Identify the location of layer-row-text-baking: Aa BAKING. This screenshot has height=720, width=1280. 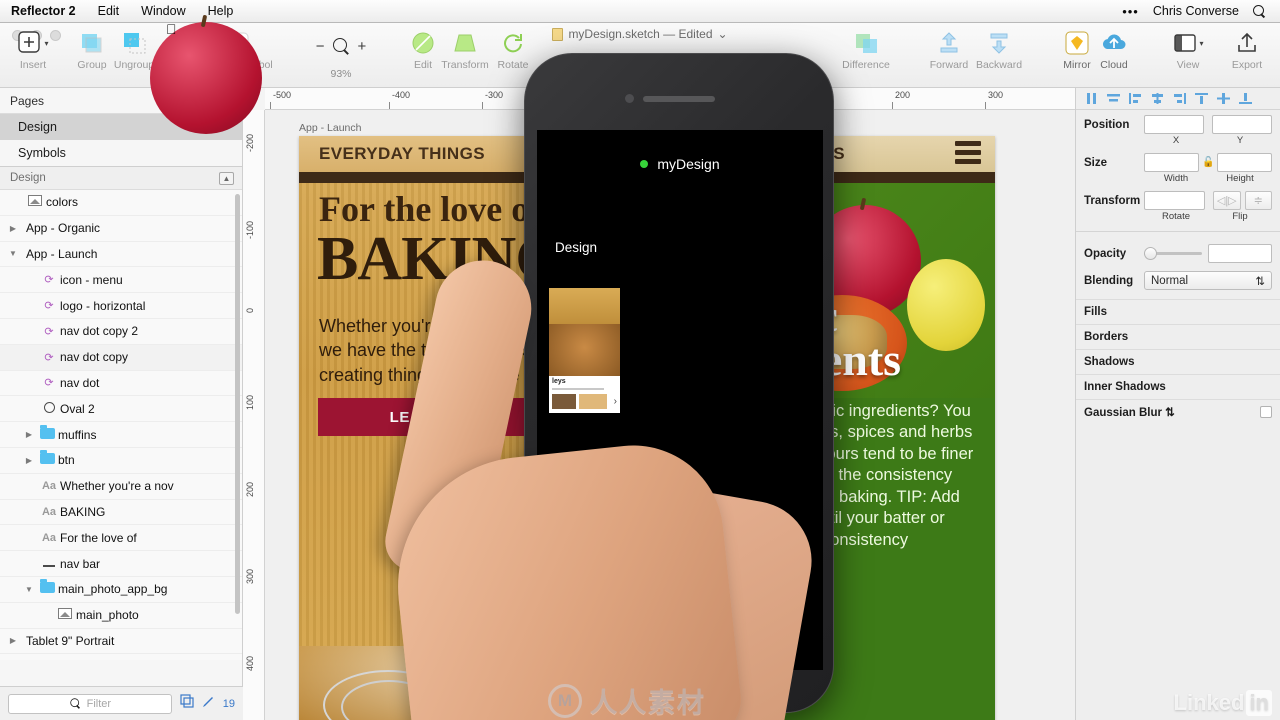
(121, 513).